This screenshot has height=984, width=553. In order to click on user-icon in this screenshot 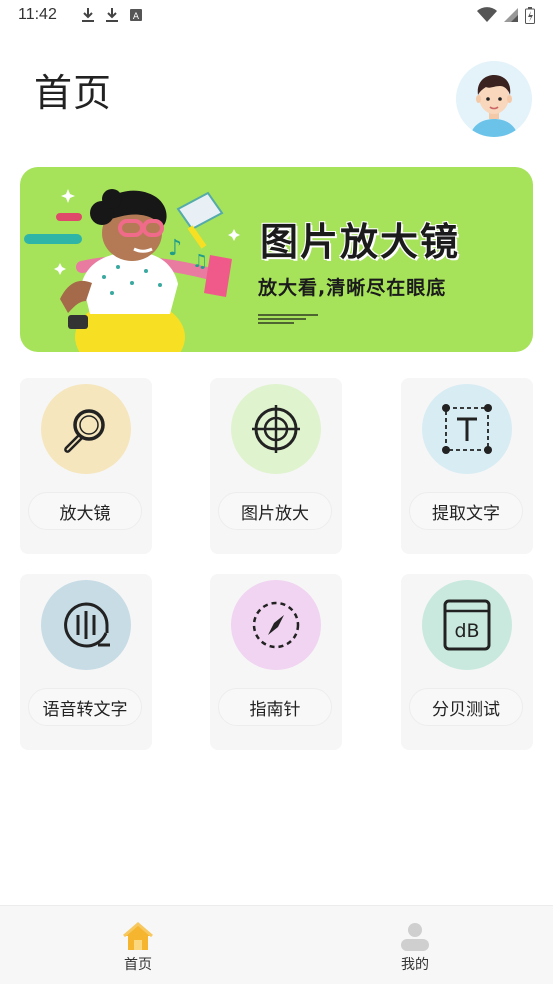, I will do `click(415, 937)`.